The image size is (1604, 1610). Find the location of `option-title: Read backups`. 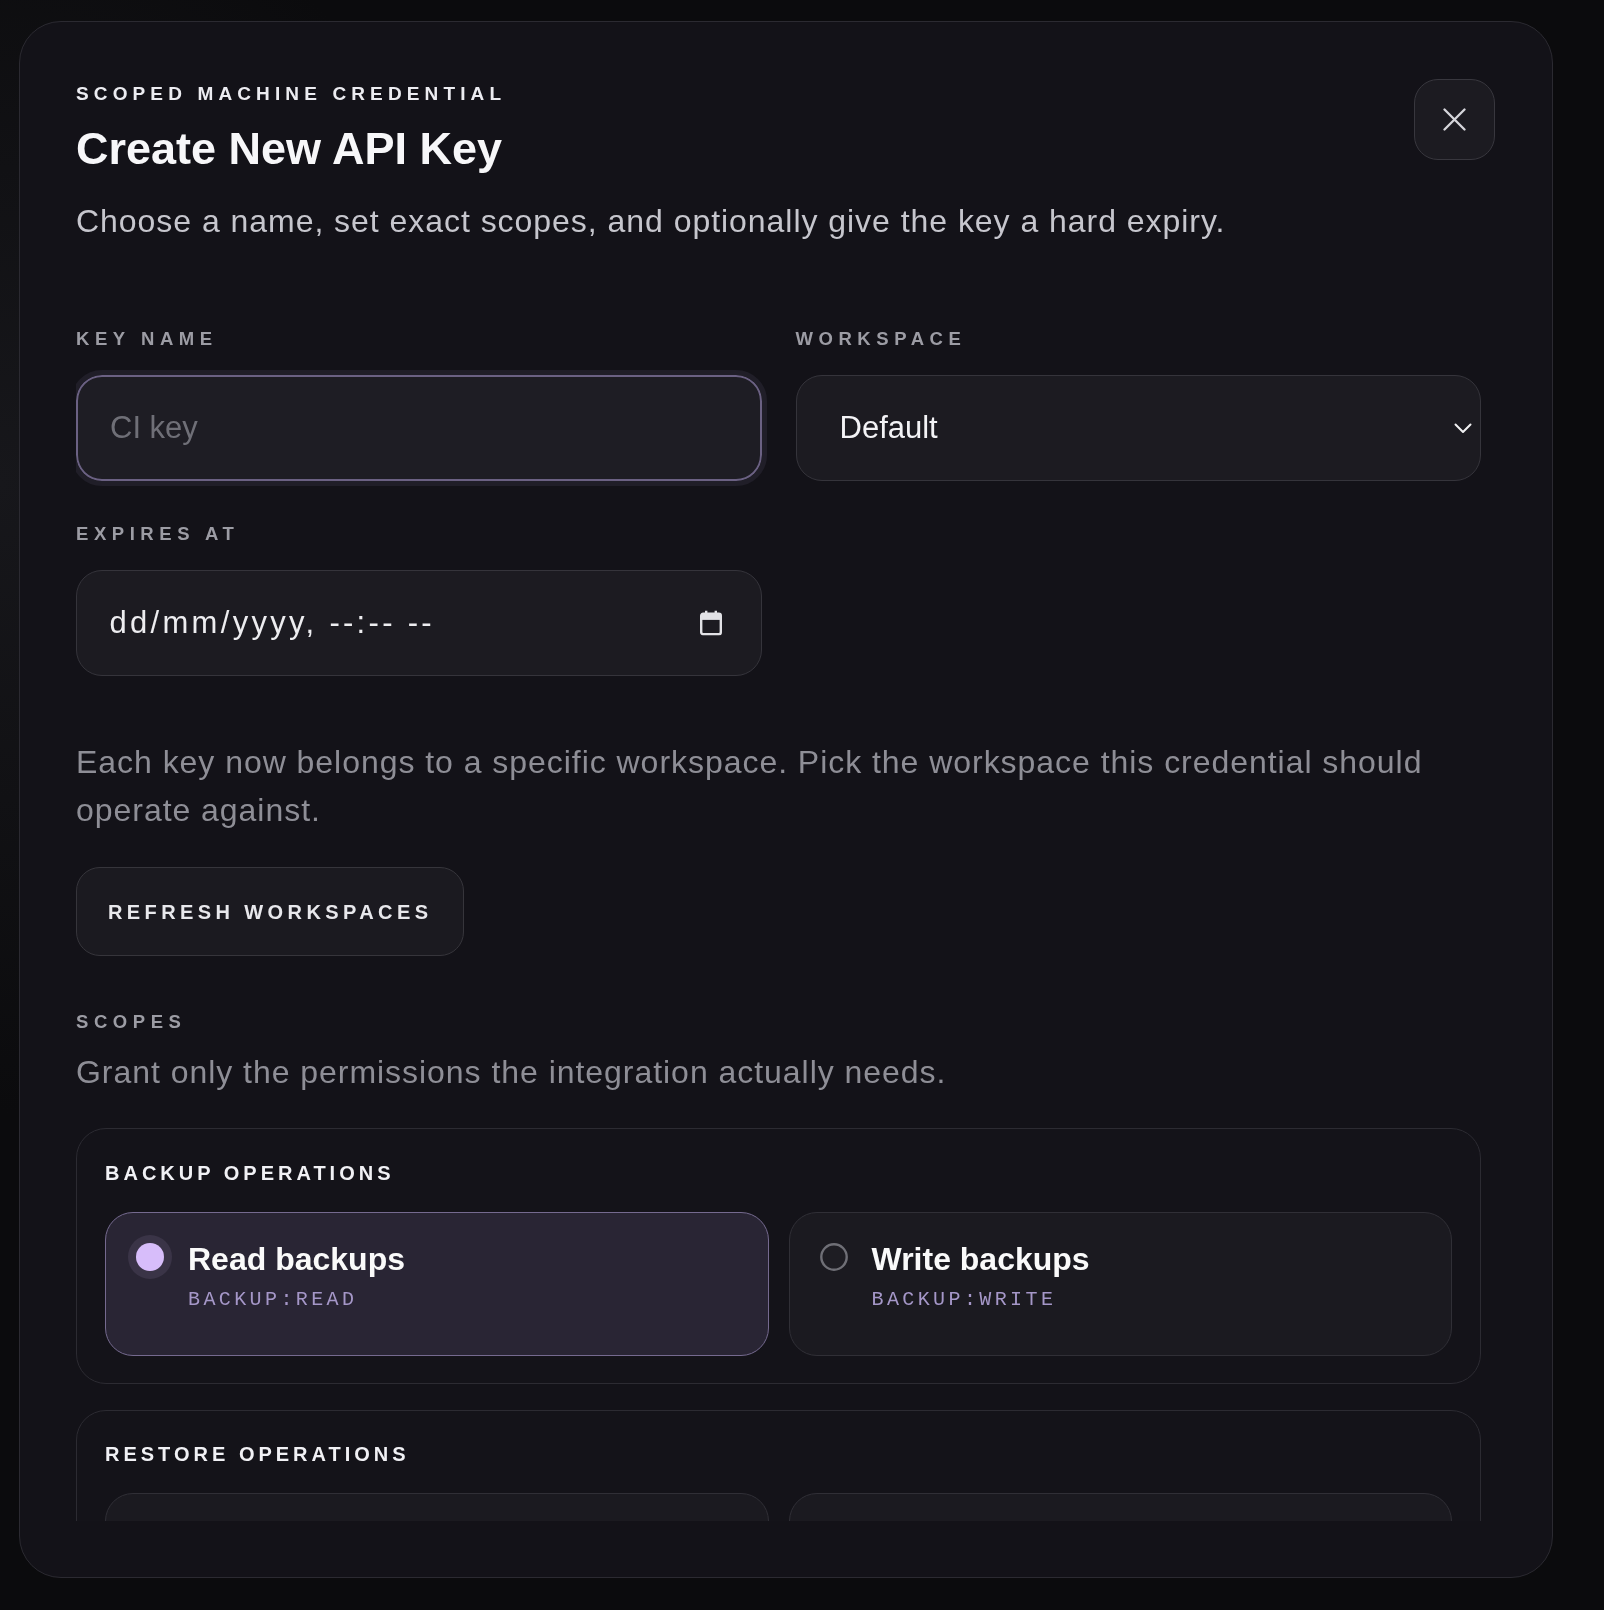

option-title: Read backups is located at coordinates (296, 1259).